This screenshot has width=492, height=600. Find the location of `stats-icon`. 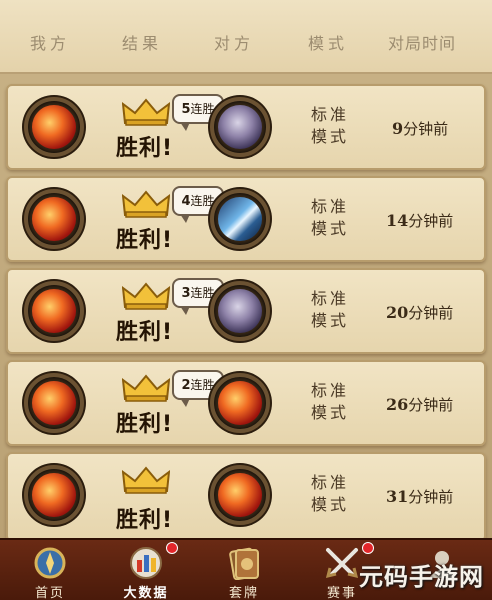

stats-icon is located at coordinates (146, 563).